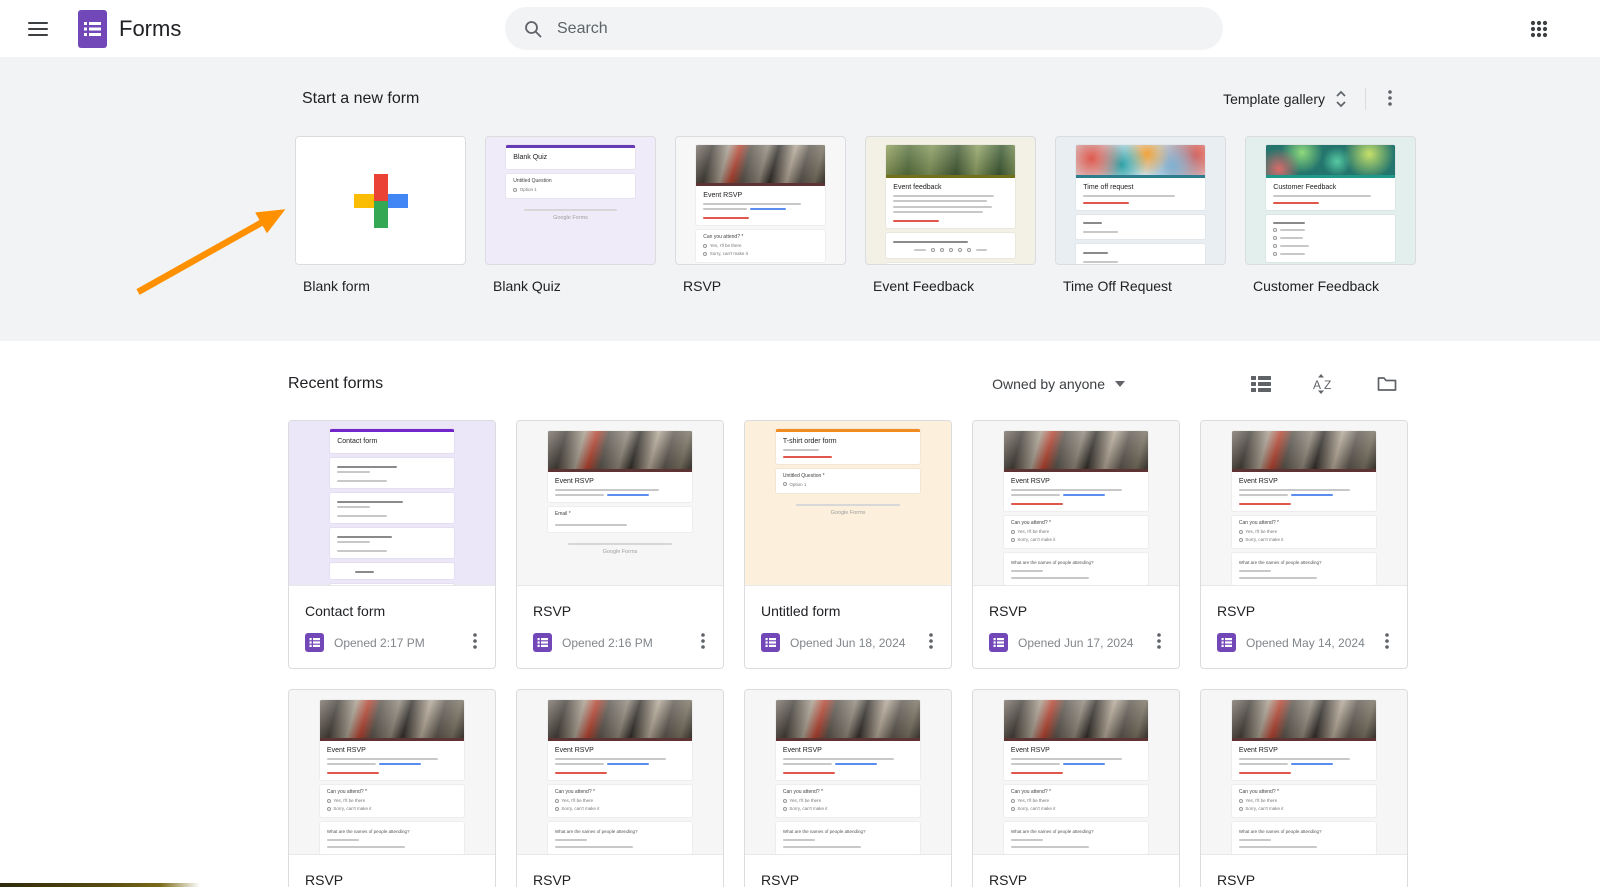  What do you see at coordinates (881, 28) in the screenshot?
I see `search-input` at bounding box center [881, 28].